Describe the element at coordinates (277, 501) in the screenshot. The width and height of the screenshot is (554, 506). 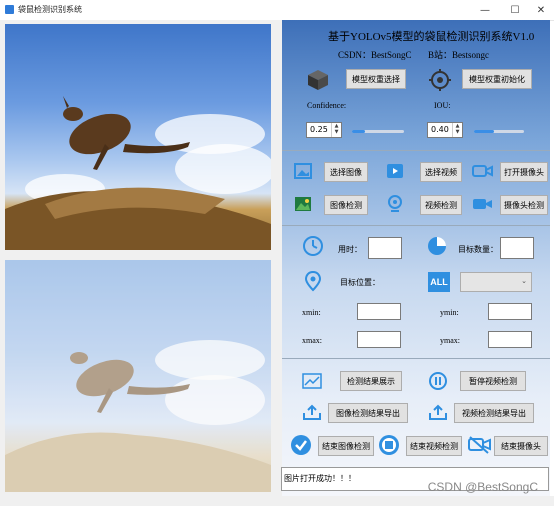
I see `window-bottom-border` at that location.